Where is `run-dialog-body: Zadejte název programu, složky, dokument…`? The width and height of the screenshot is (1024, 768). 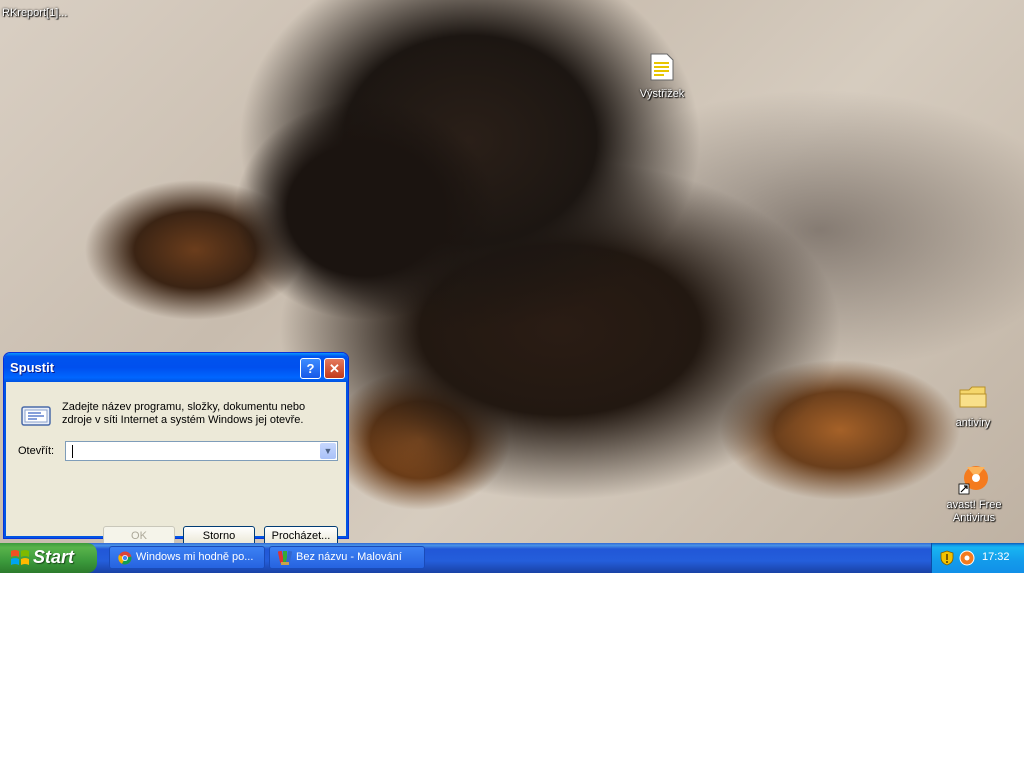
run-dialog-body: Zadejte název programu, složky, dokument… is located at coordinates (176, 464).